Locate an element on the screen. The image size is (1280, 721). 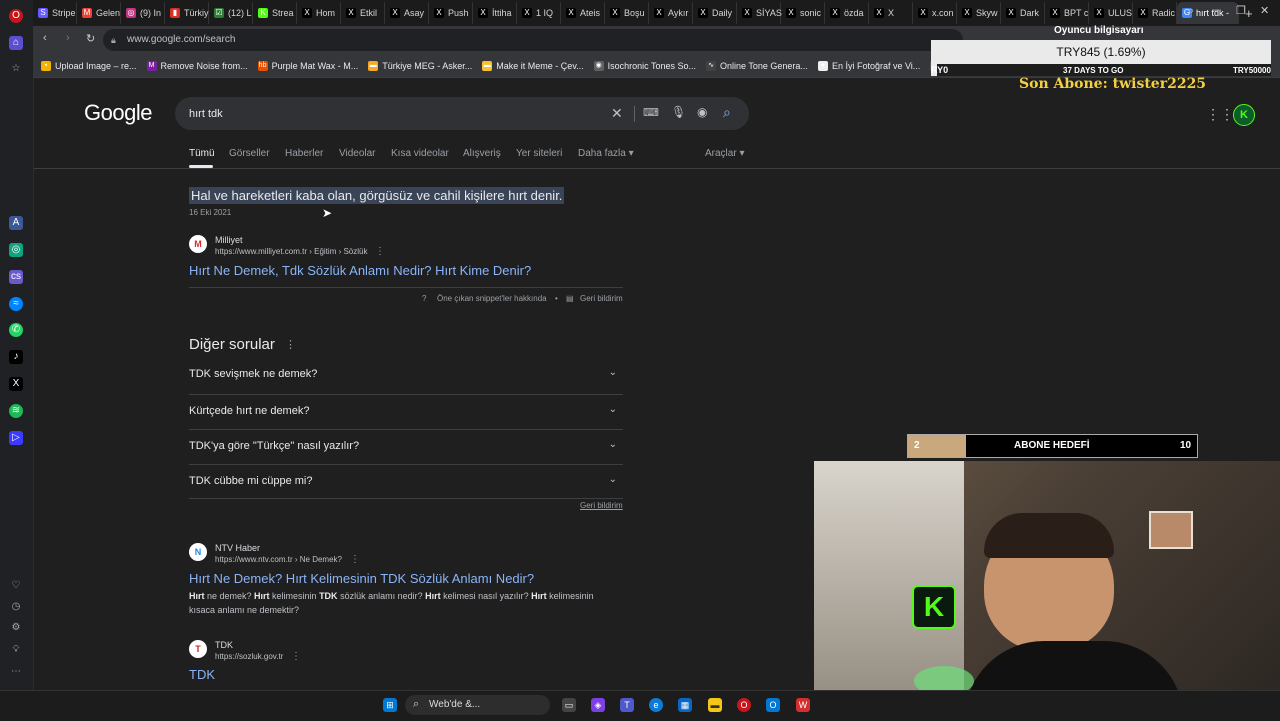
maximize-icon: ❐ is located at coordinates (1241, 10).